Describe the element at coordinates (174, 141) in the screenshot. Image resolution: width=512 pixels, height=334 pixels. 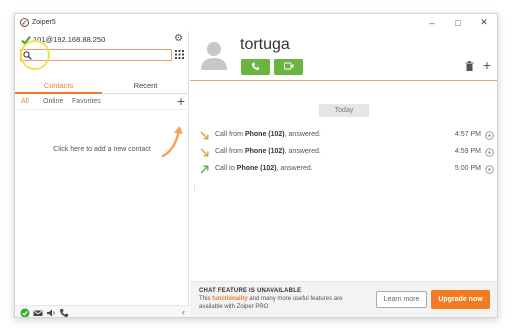
I see `curved-arrow-icon` at that location.